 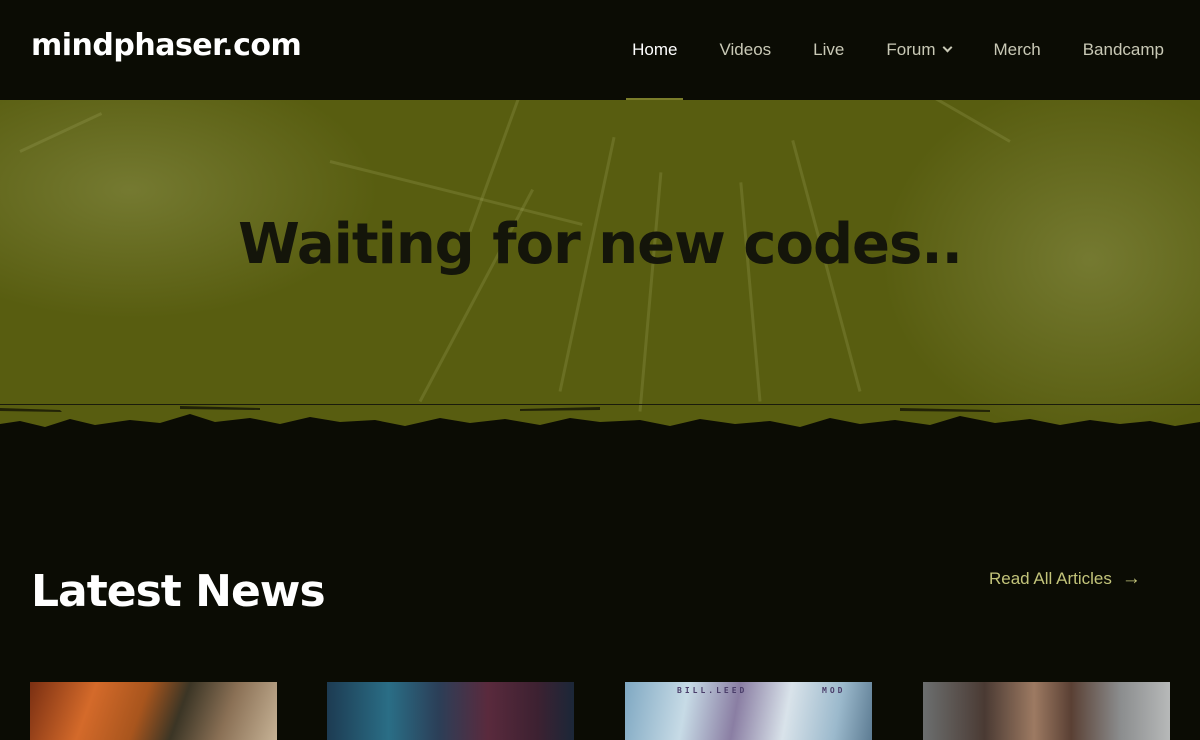 I want to click on latest-news-heading: Latest News, so click(x=178, y=591).